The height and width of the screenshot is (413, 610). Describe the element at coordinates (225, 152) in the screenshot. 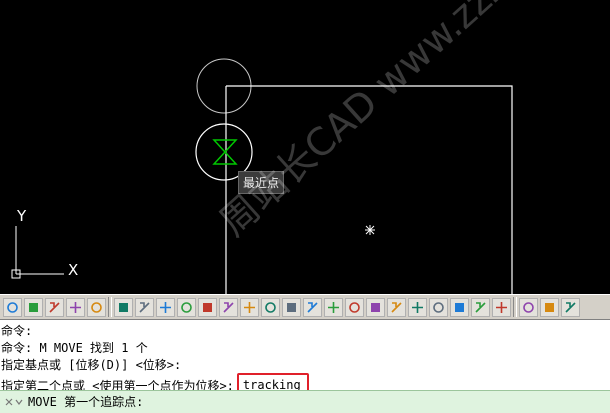

I see `nearest-snap-marker` at that location.